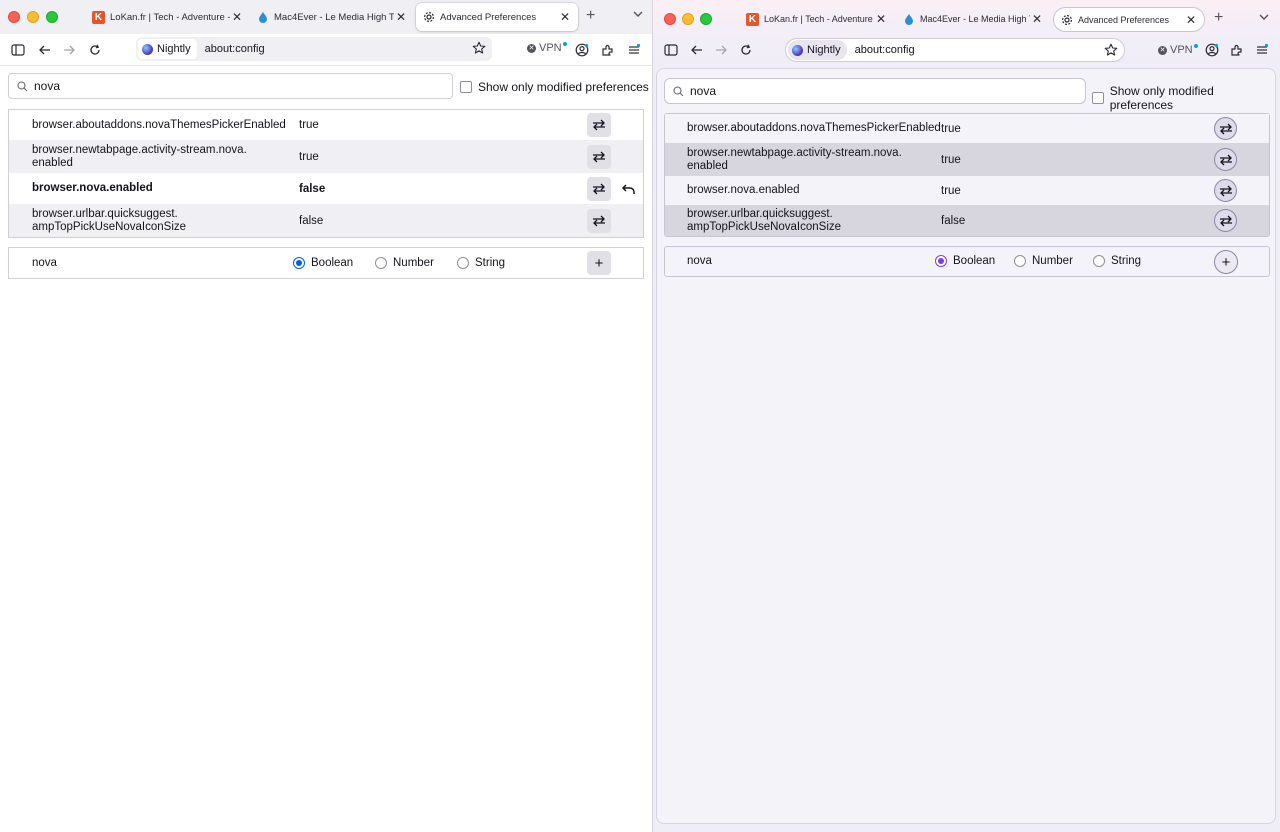 This screenshot has width=1280, height=832. What do you see at coordinates (1066, 19) in the screenshot?
I see `gear-icon` at bounding box center [1066, 19].